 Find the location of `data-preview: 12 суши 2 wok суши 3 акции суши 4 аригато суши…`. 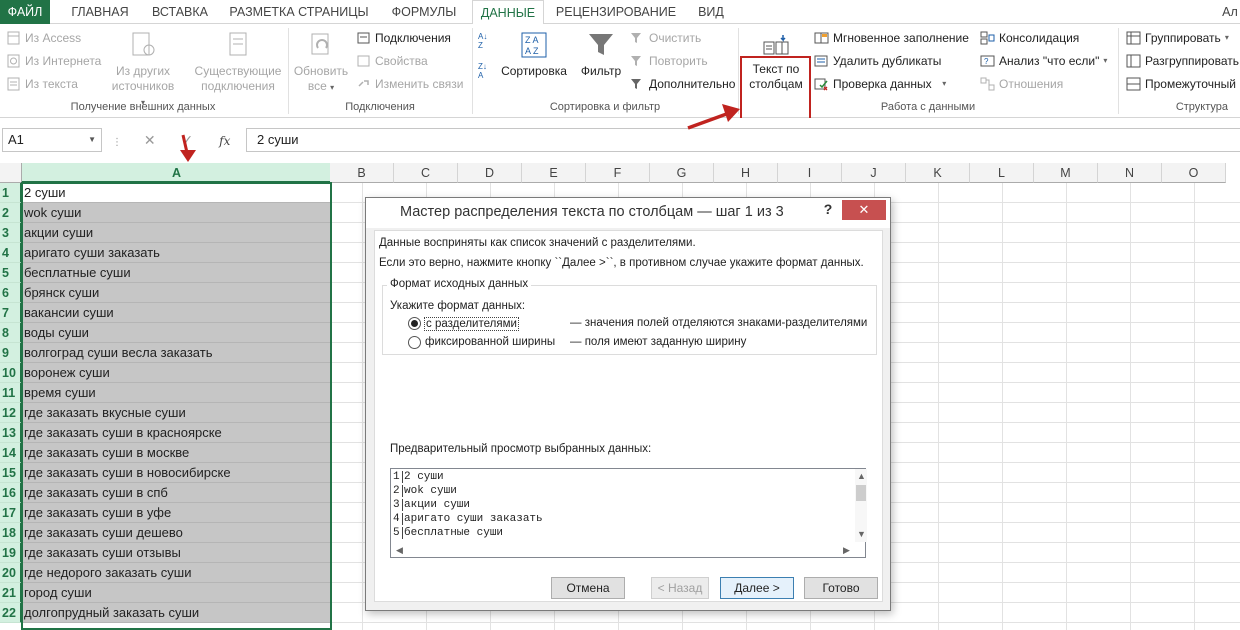

data-preview: 12 суши 2 wok суши 3 акции суши 4 аригато суши… is located at coordinates (628, 513).